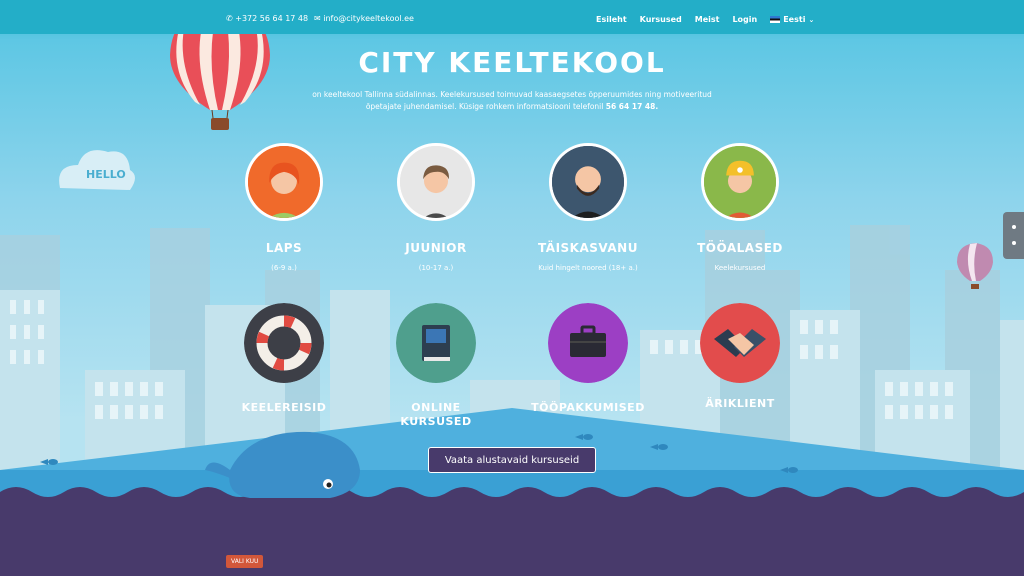 The width and height of the screenshot is (1024, 576). What do you see at coordinates (436, 182) in the screenshot?
I see `juunior-avatar` at bounding box center [436, 182].